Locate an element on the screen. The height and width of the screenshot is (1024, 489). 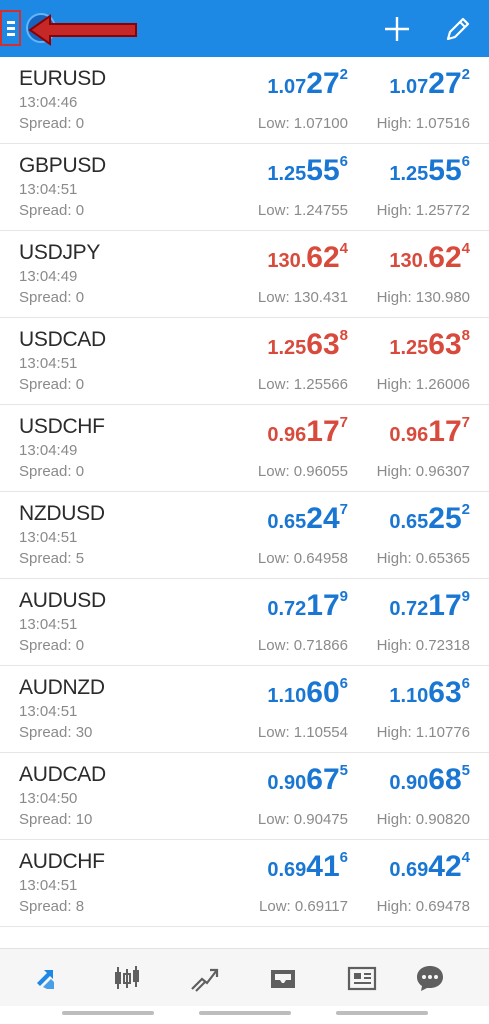
ask-price: 1.07272 is located at coordinates (429, 83).